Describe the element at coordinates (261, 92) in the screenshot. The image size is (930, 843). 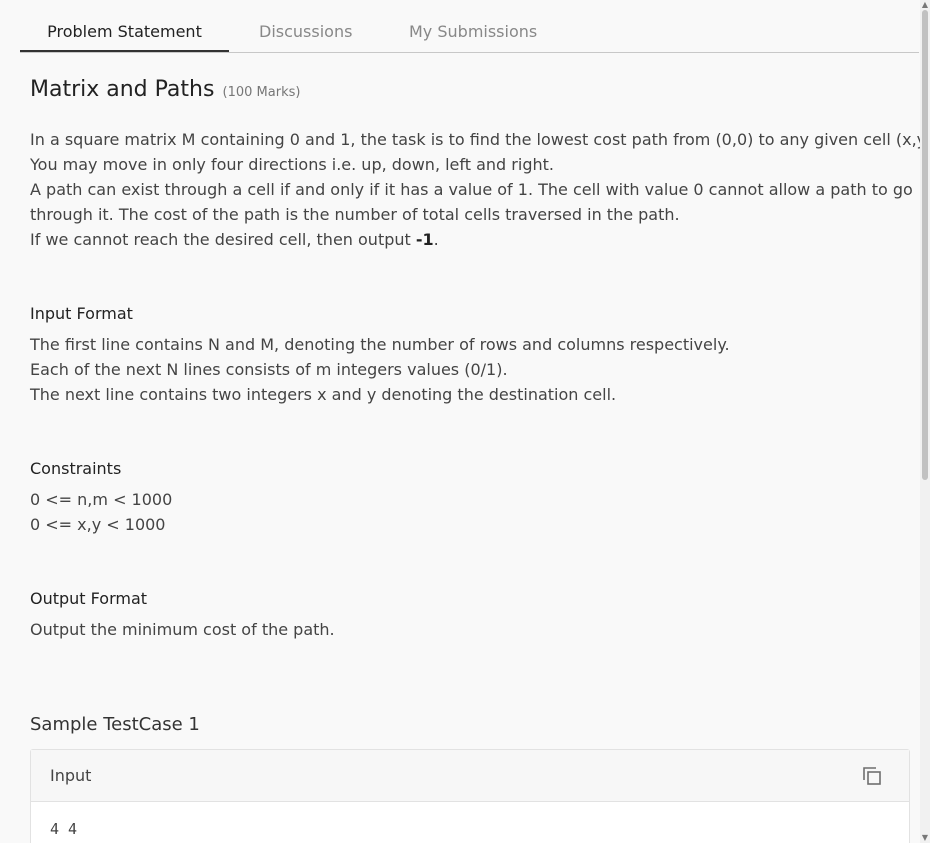
I see `problem-marks: (100 Marks)` at that location.